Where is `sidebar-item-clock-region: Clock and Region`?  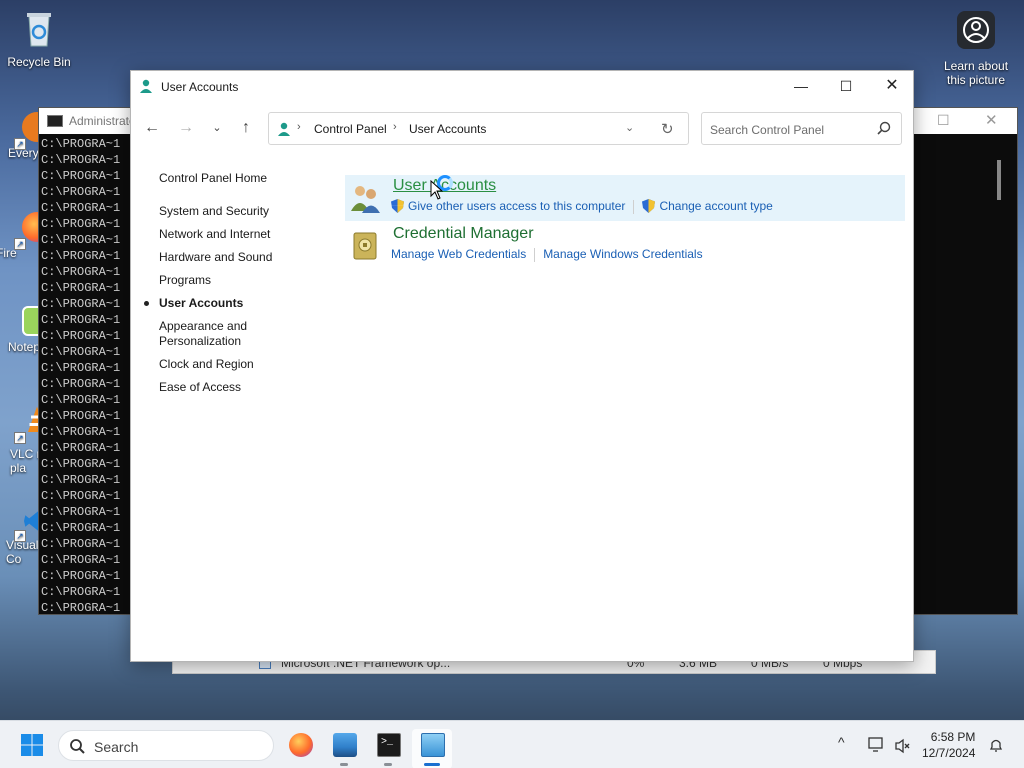
sidebar-item-clock-region: Clock and Region is located at coordinates (244, 364).